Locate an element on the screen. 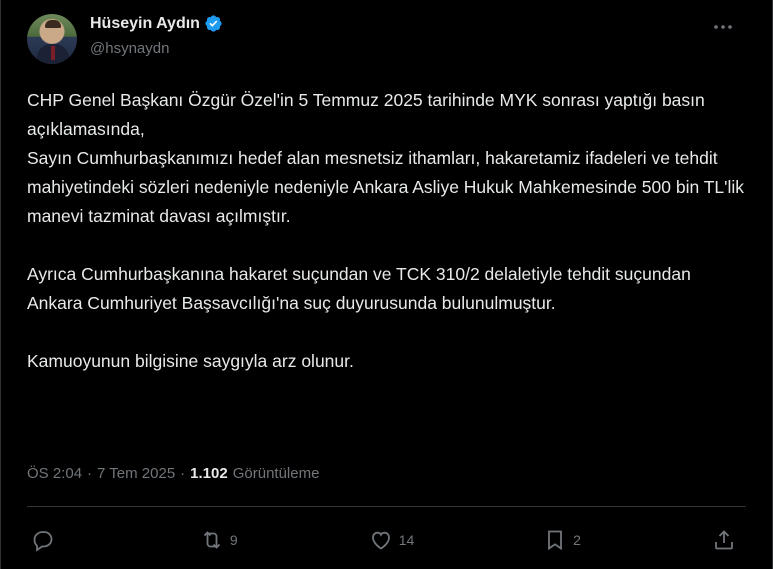  author-handle: @hsynaydn is located at coordinates (129, 48).